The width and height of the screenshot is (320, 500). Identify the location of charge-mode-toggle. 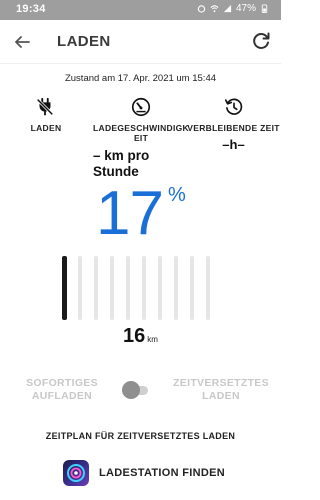
(137, 390).